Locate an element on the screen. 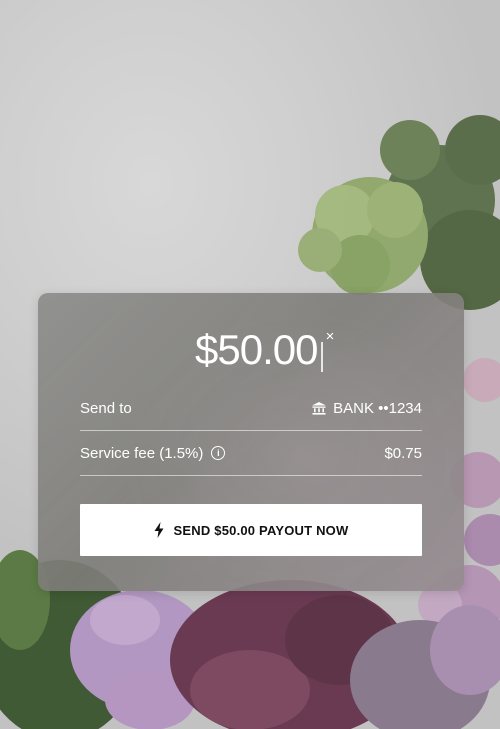 The width and height of the screenshot is (500, 729). text-caret is located at coordinates (322, 356).